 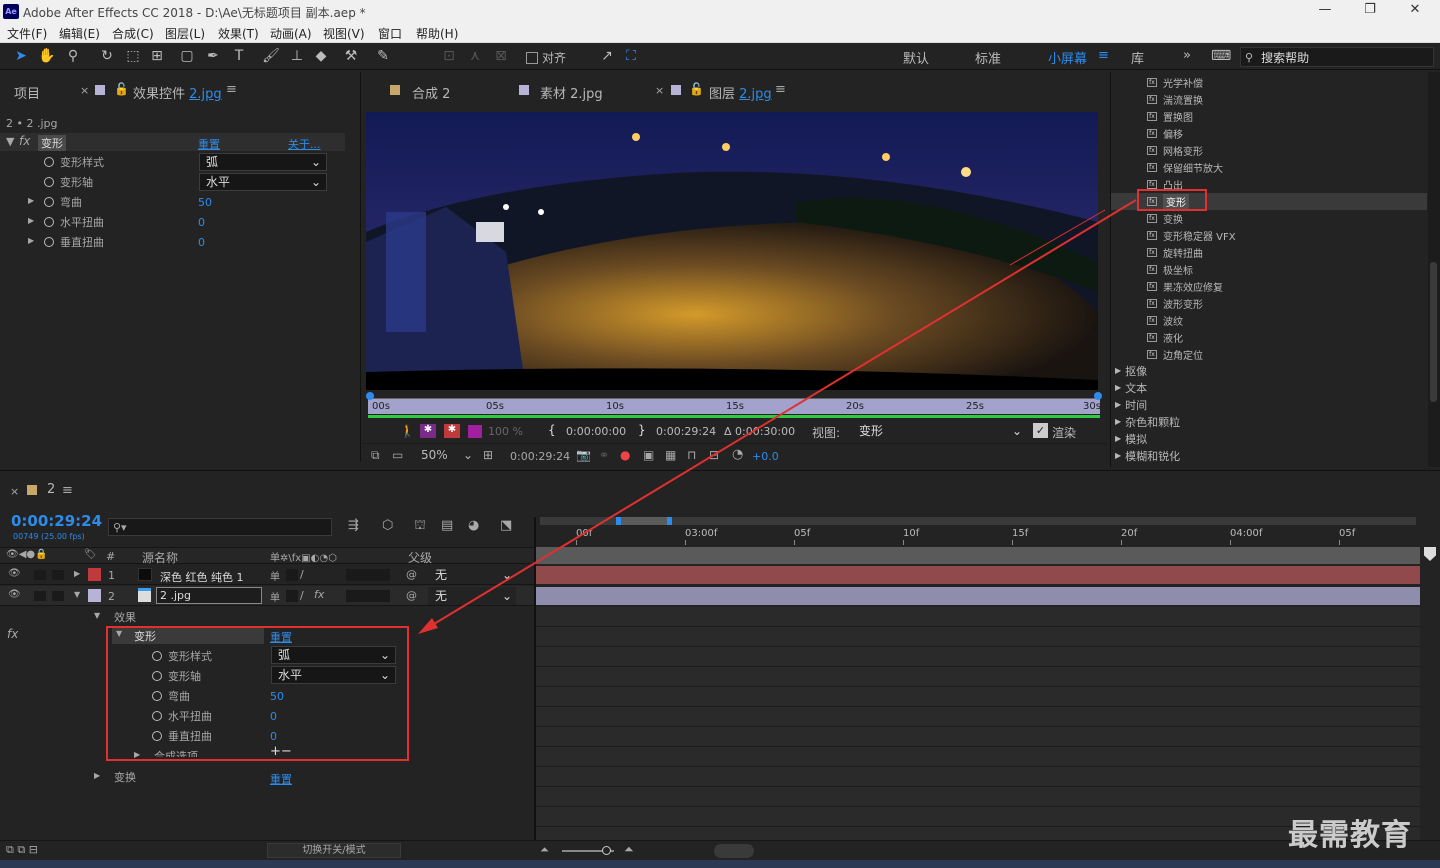 What do you see at coordinates (1434, 269) in the screenshot?
I see `scrollbar` at bounding box center [1434, 269].